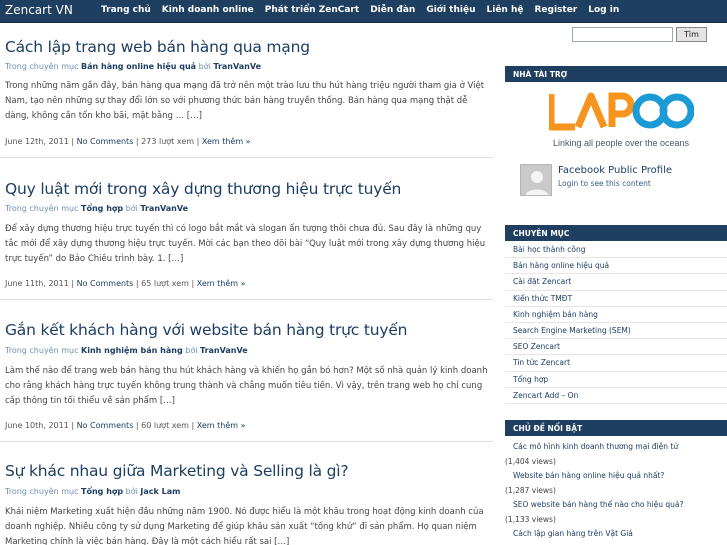 This screenshot has height=545, width=727. I want to click on post-author-link: Jack Lam, so click(160, 491).